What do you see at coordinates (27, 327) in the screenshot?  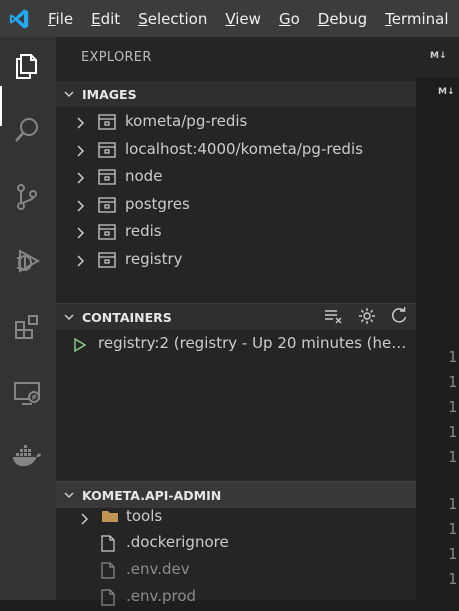 I see `extensions-icon` at bounding box center [27, 327].